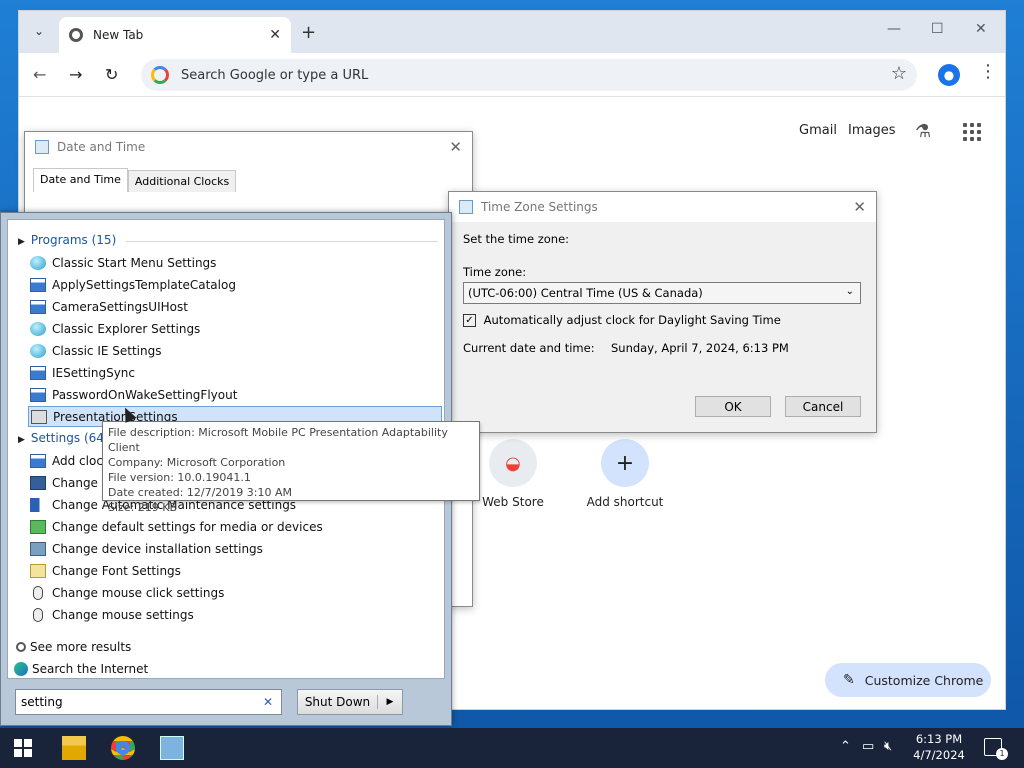 The width and height of the screenshot is (1024, 768). What do you see at coordinates (845, 746) in the screenshot?
I see `chevron-up-icon: ⌃` at bounding box center [845, 746].